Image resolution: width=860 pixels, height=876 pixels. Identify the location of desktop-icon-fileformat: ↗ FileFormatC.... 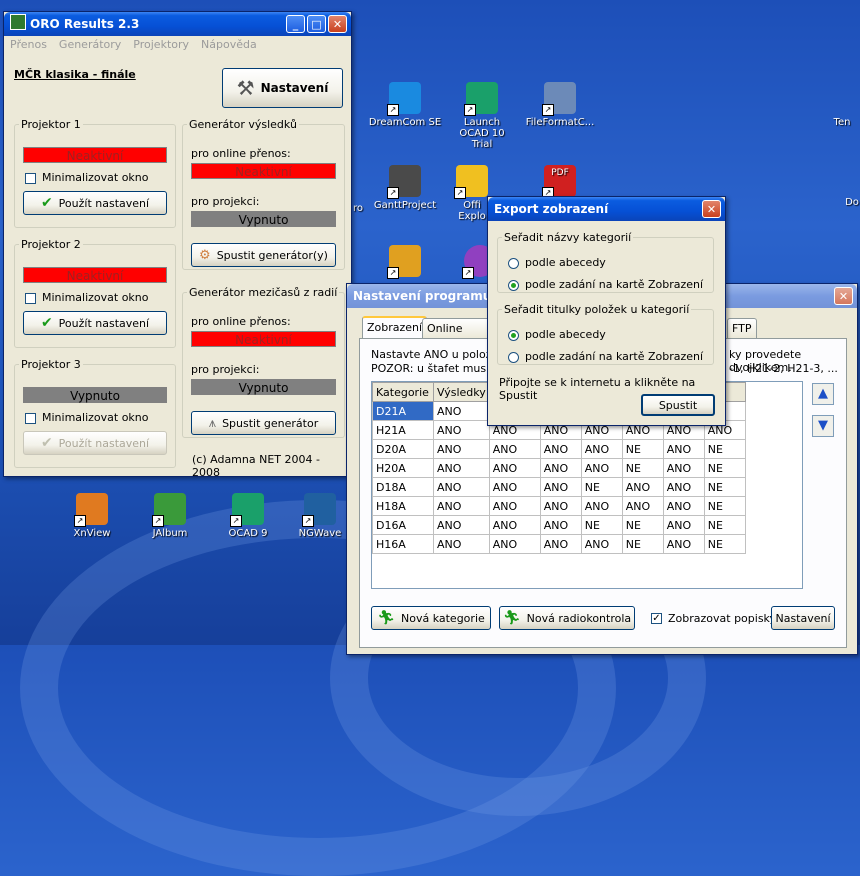
(560, 105).